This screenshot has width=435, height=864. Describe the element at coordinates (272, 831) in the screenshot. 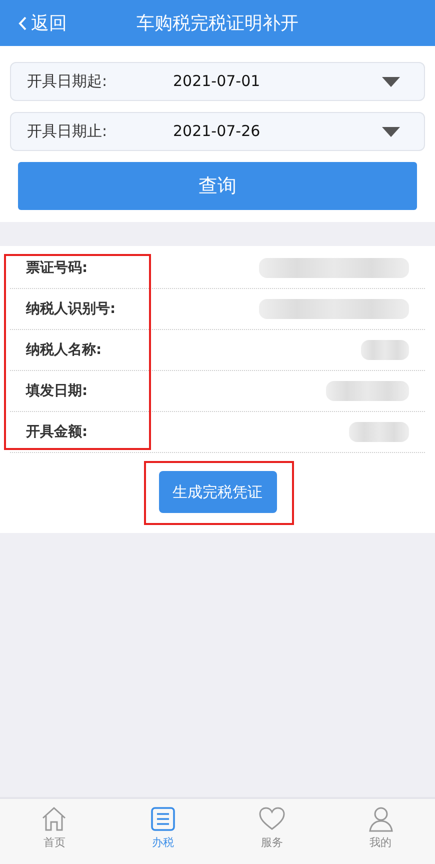

I see `tab-bar-item: 服务` at that location.